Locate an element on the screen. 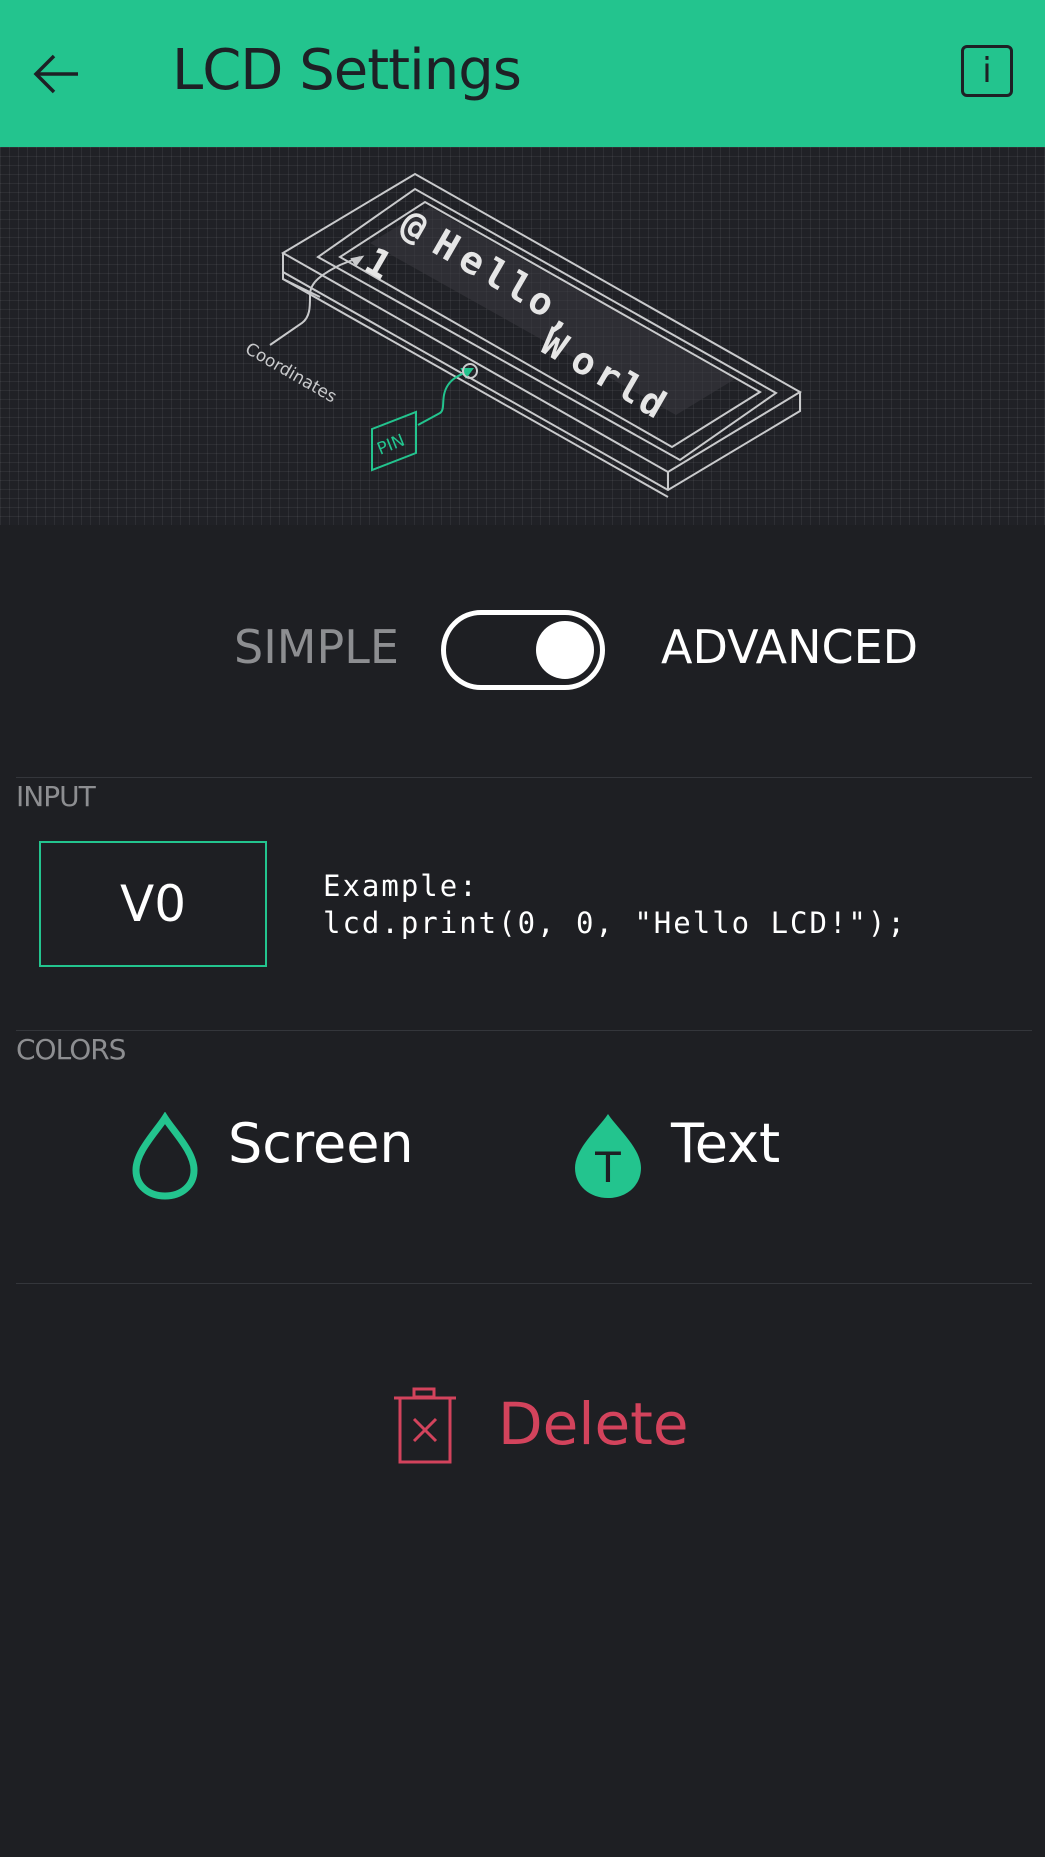 The image size is (1045, 1857). colors-section-label: COLORS is located at coordinates (71, 1049).